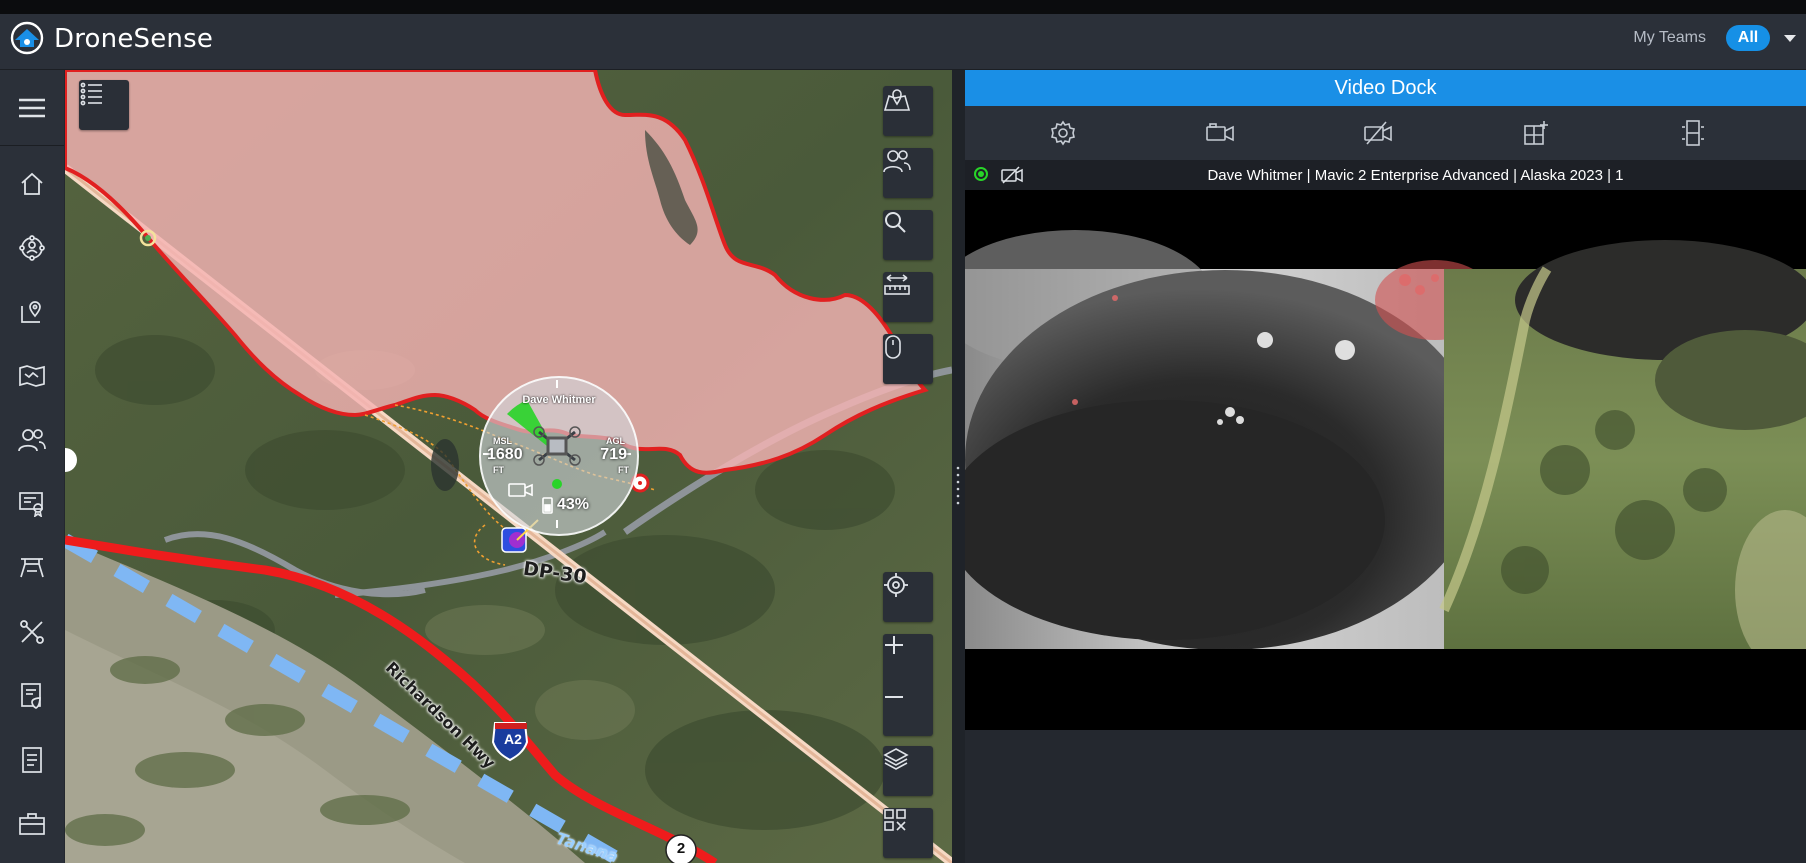 This screenshot has height=863, width=1806. Describe the element at coordinates (559, 400) in the screenshot. I see `hud-pilot-name: Dave Whitmer` at that location.